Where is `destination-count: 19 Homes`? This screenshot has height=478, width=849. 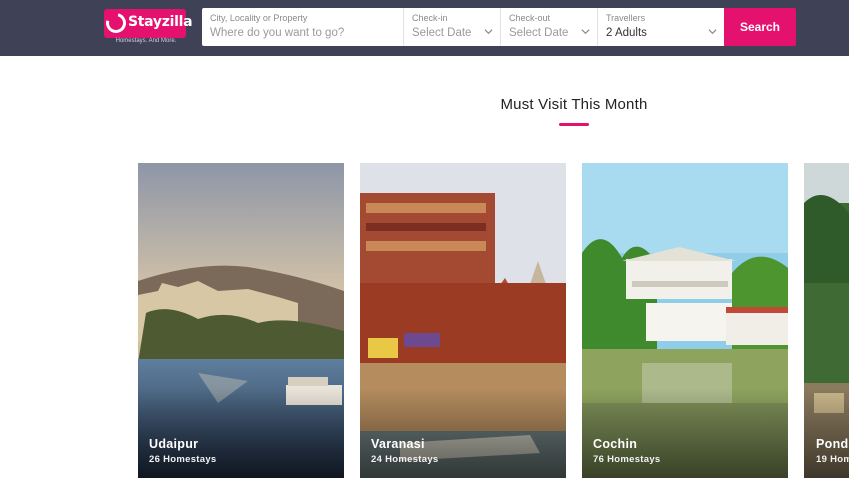
destination-count: 19 Homes is located at coordinates (832, 459).